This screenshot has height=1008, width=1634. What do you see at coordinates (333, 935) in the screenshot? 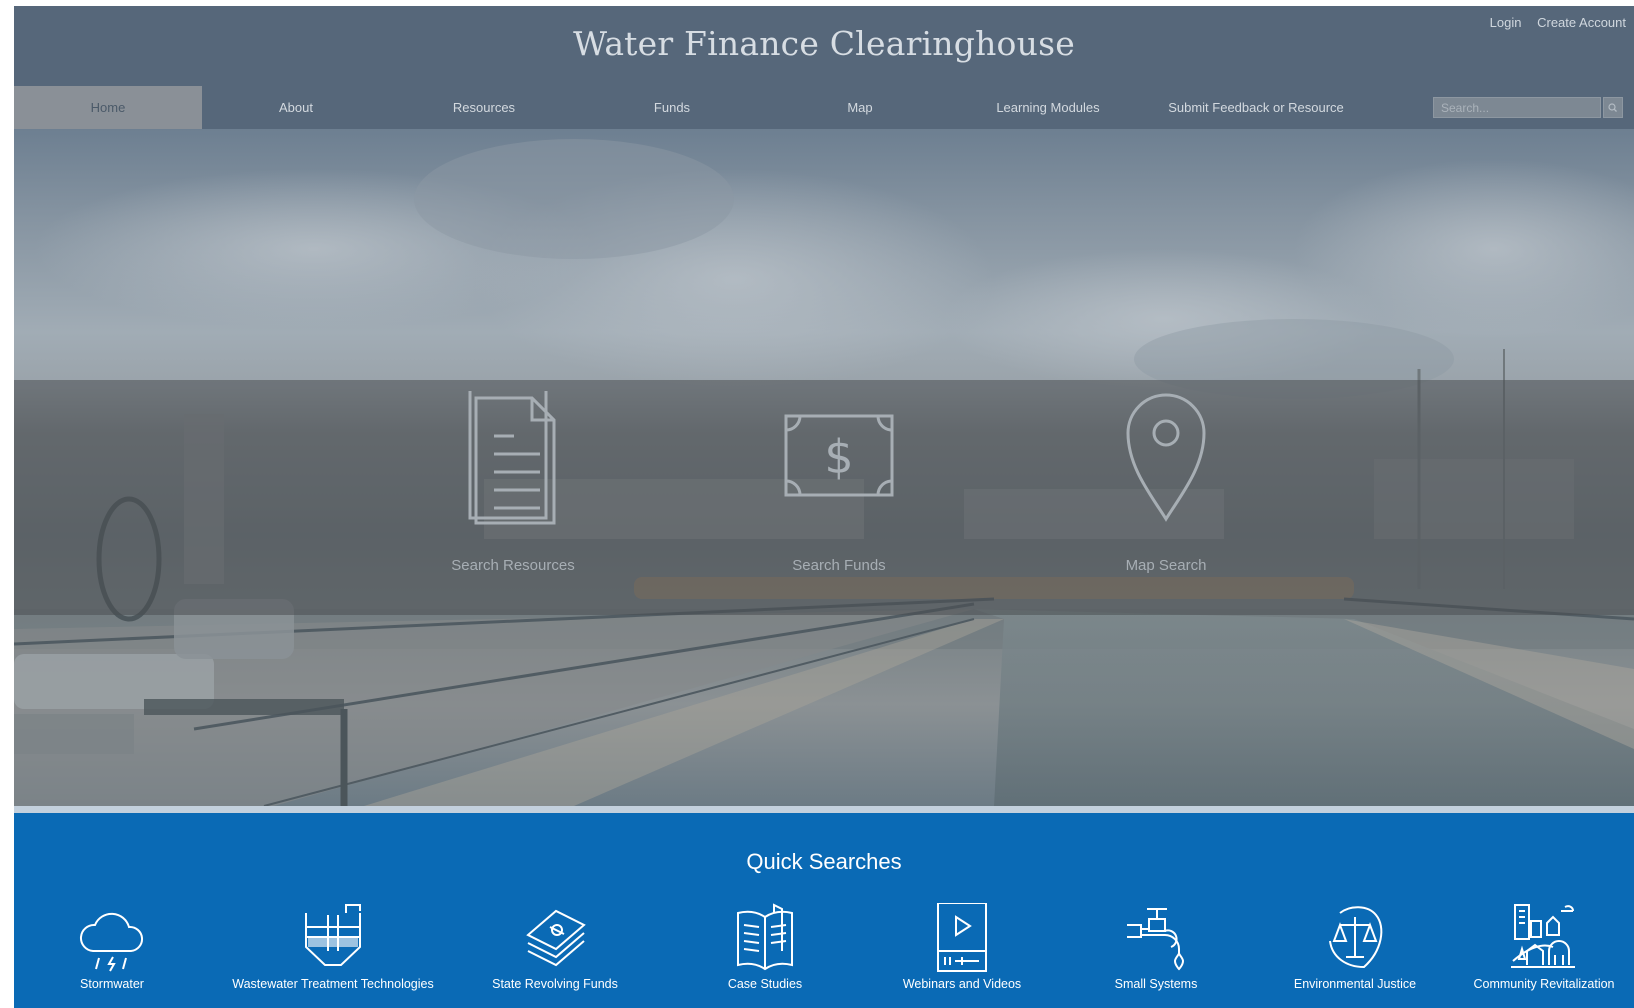
I see `treatment-tank-icon` at bounding box center [333, 935].